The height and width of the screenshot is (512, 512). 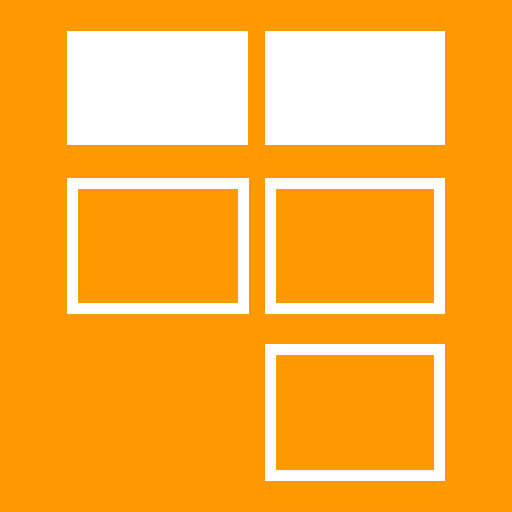 I want to click on tile-outline-row2-col2, so click(x=355, y=246).